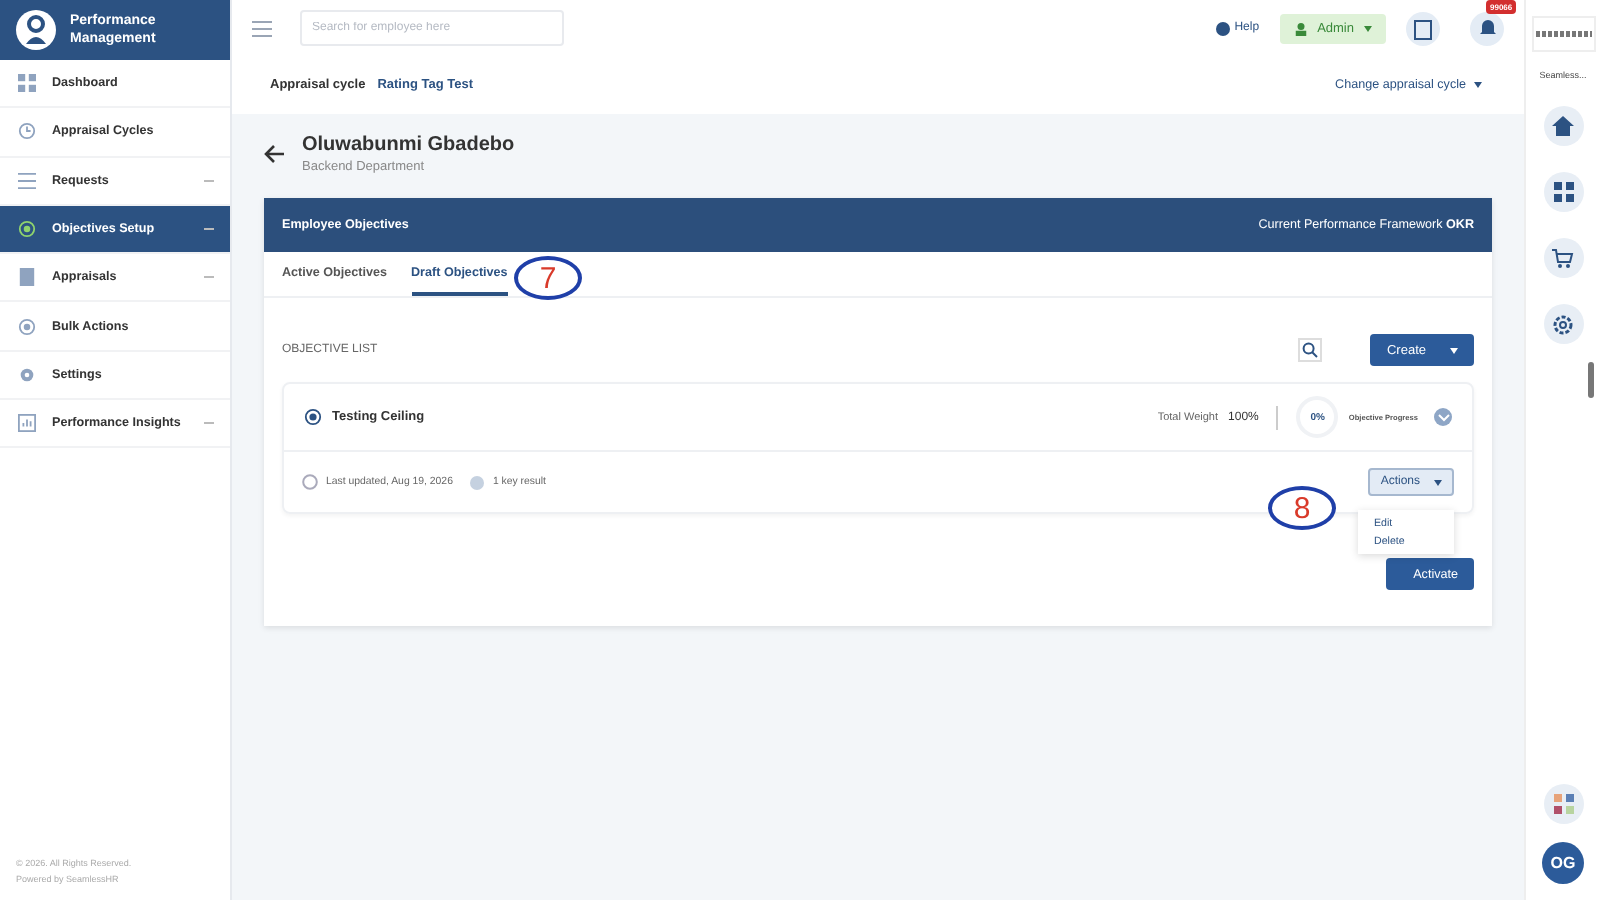 The height and width of the screenshot is (900, 1600). Describe the element at coordinates (1487, 28) in the screenshot. I see `bell-icon` at that location.